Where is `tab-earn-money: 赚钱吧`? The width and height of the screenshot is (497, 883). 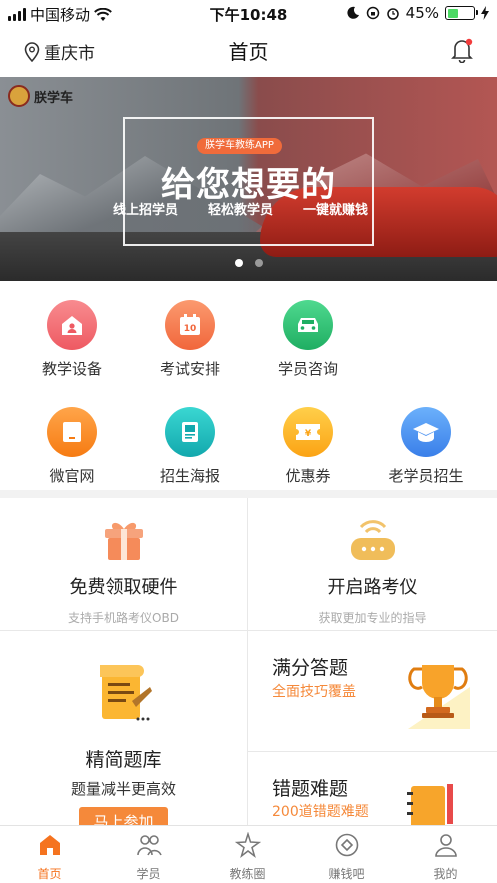 tab-earn-money: 赚钱吧 is located at coordinates (346, 857).